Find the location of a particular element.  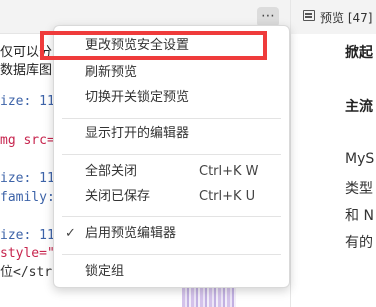

menu-item-label: 切换开关锁定预览 is located at coordinates (137, 97).